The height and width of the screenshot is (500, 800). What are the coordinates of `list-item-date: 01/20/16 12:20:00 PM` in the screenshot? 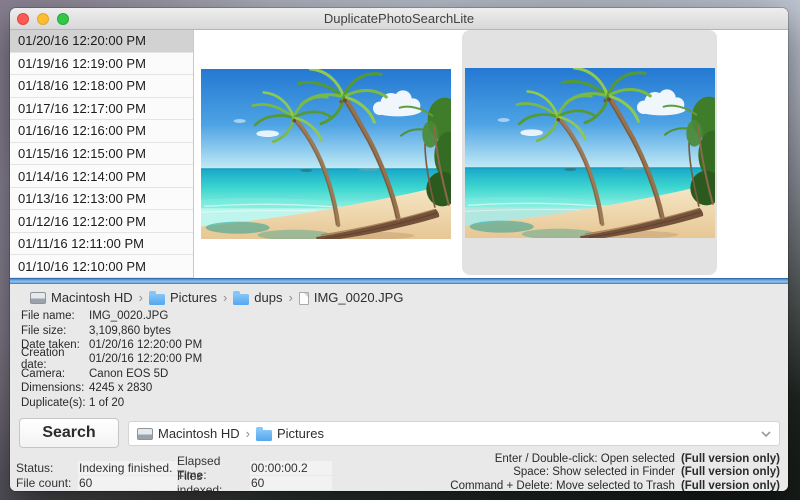 It's located at (101, 41).